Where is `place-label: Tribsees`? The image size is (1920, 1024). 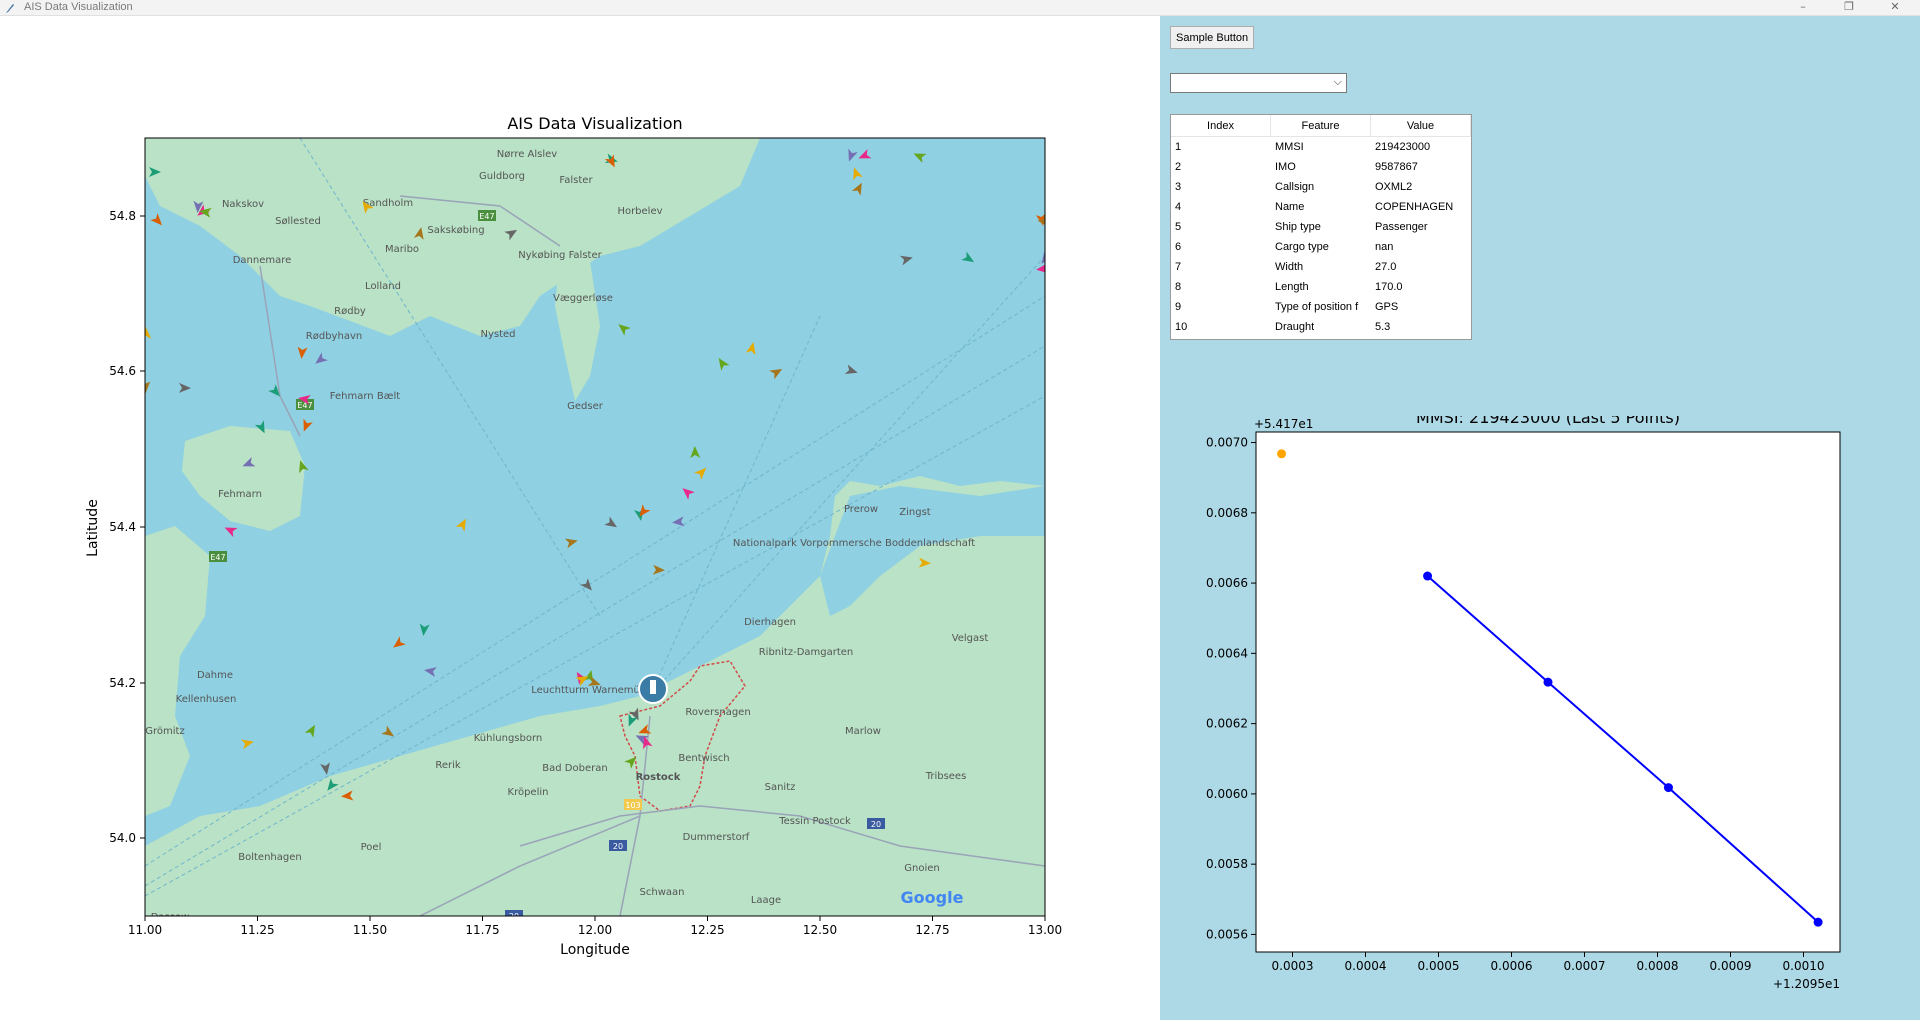
place-label: Tribsees is located at coordinates (946, 776).